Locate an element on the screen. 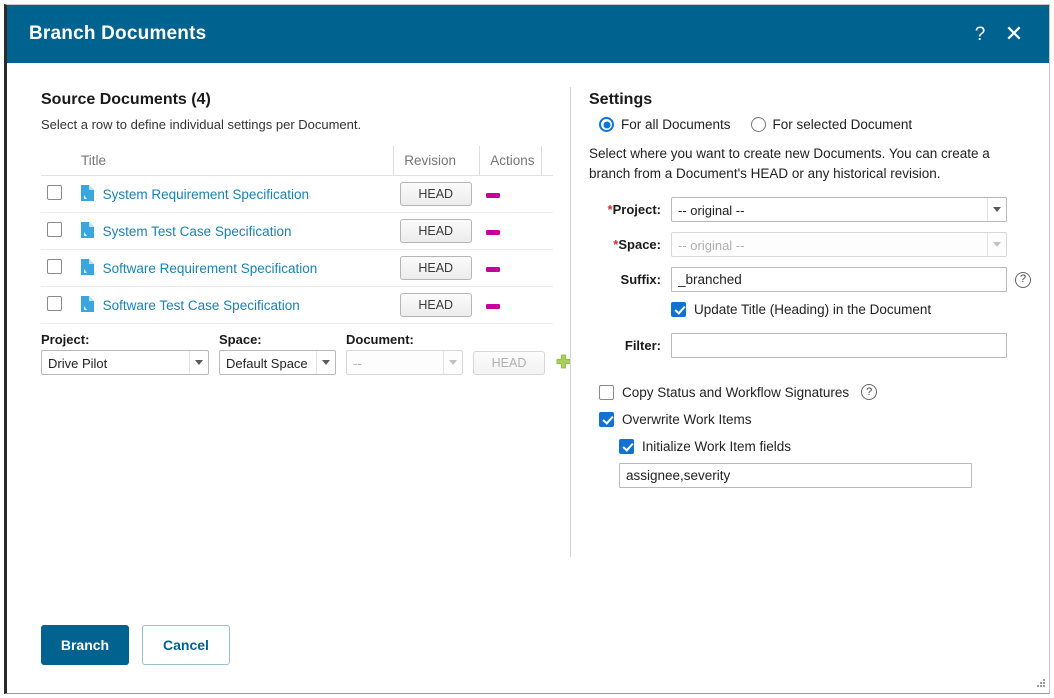 The height and width of the screenshot is (698, 1054). help-icon: ? is located at coordinates (980, 34).